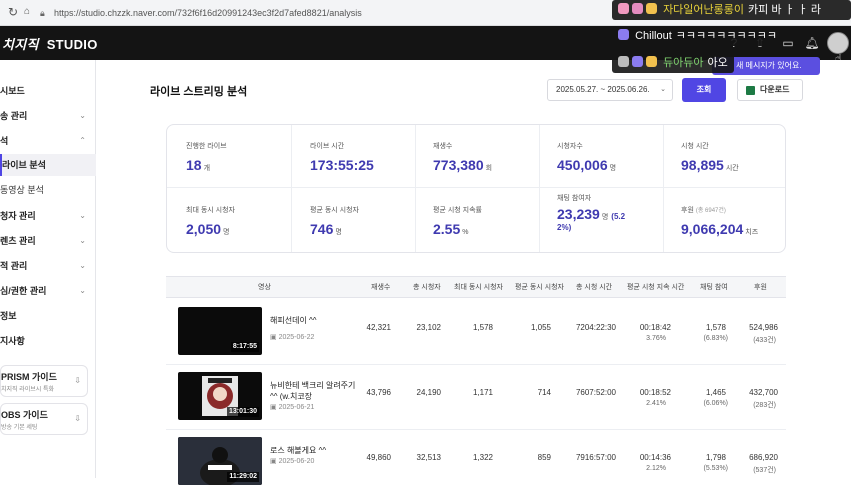 The width and height of the screenshot is (851, 495). Describe the element at coordinates (427, 288) in the screenshot. I see `column-header: 총 시청자` at that location.